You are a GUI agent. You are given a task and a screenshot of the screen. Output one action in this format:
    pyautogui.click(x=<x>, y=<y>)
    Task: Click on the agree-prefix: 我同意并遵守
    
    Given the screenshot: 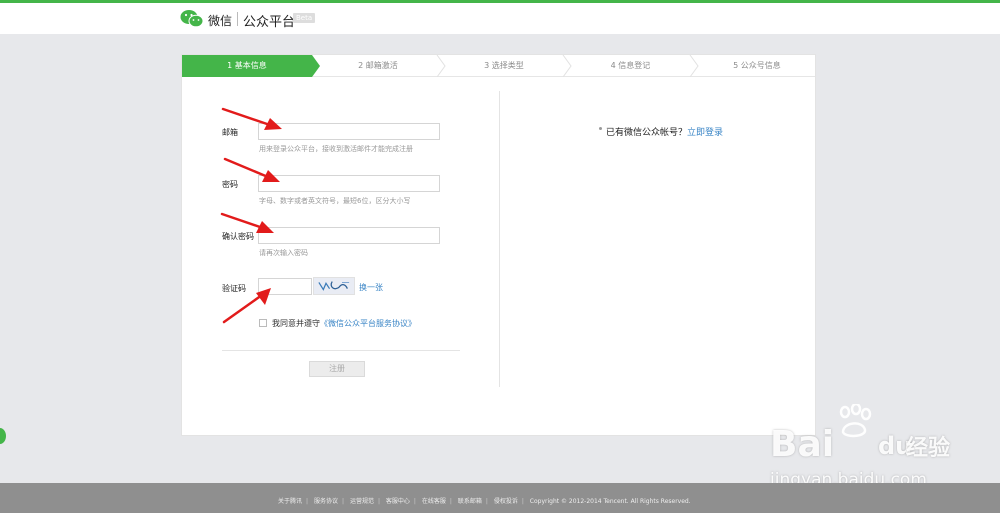 What is the action you would take?
    pyautogui.click(x=296, y=323)
    